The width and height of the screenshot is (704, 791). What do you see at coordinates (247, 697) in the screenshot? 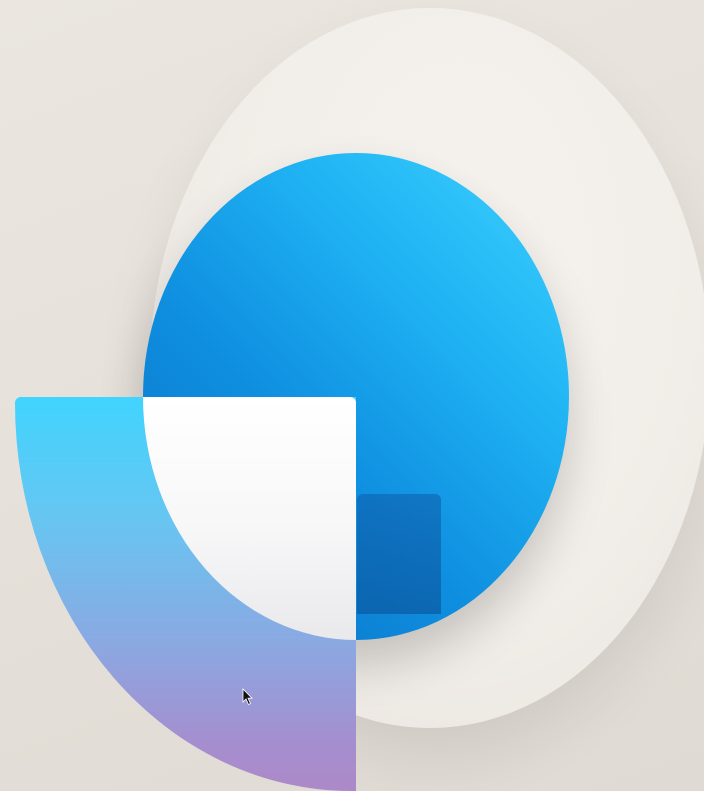
I see `mouse-cursor-icon` at bounding box center [247, 697].